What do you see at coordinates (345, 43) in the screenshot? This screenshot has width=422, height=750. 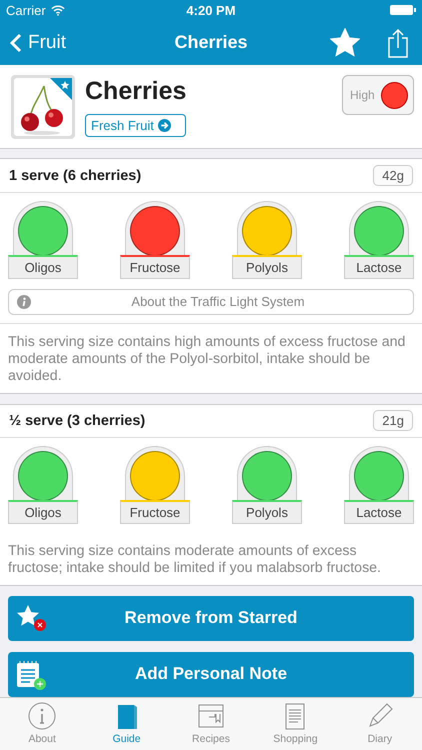 I see `star-icon` at bounding box center [345, 43].